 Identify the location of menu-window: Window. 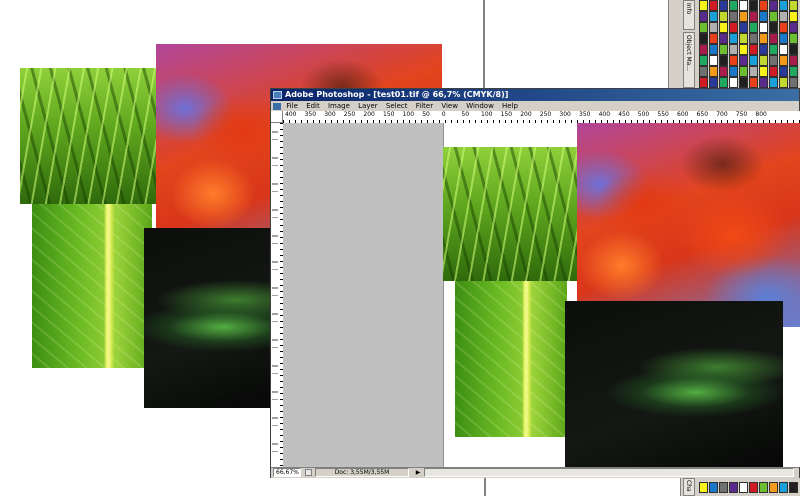
(480, 106).